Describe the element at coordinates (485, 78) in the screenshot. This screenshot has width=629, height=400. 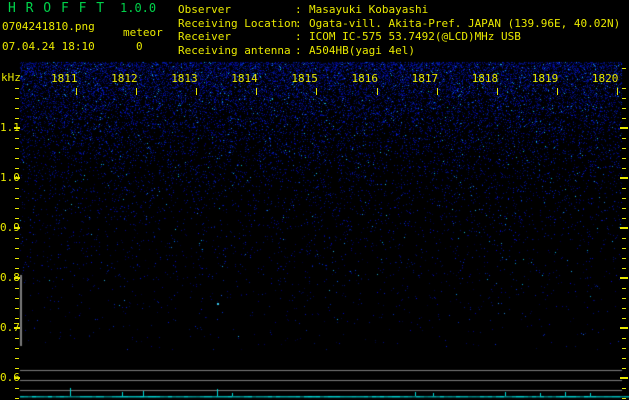
I see `time-tick-label: 1818` at that location.